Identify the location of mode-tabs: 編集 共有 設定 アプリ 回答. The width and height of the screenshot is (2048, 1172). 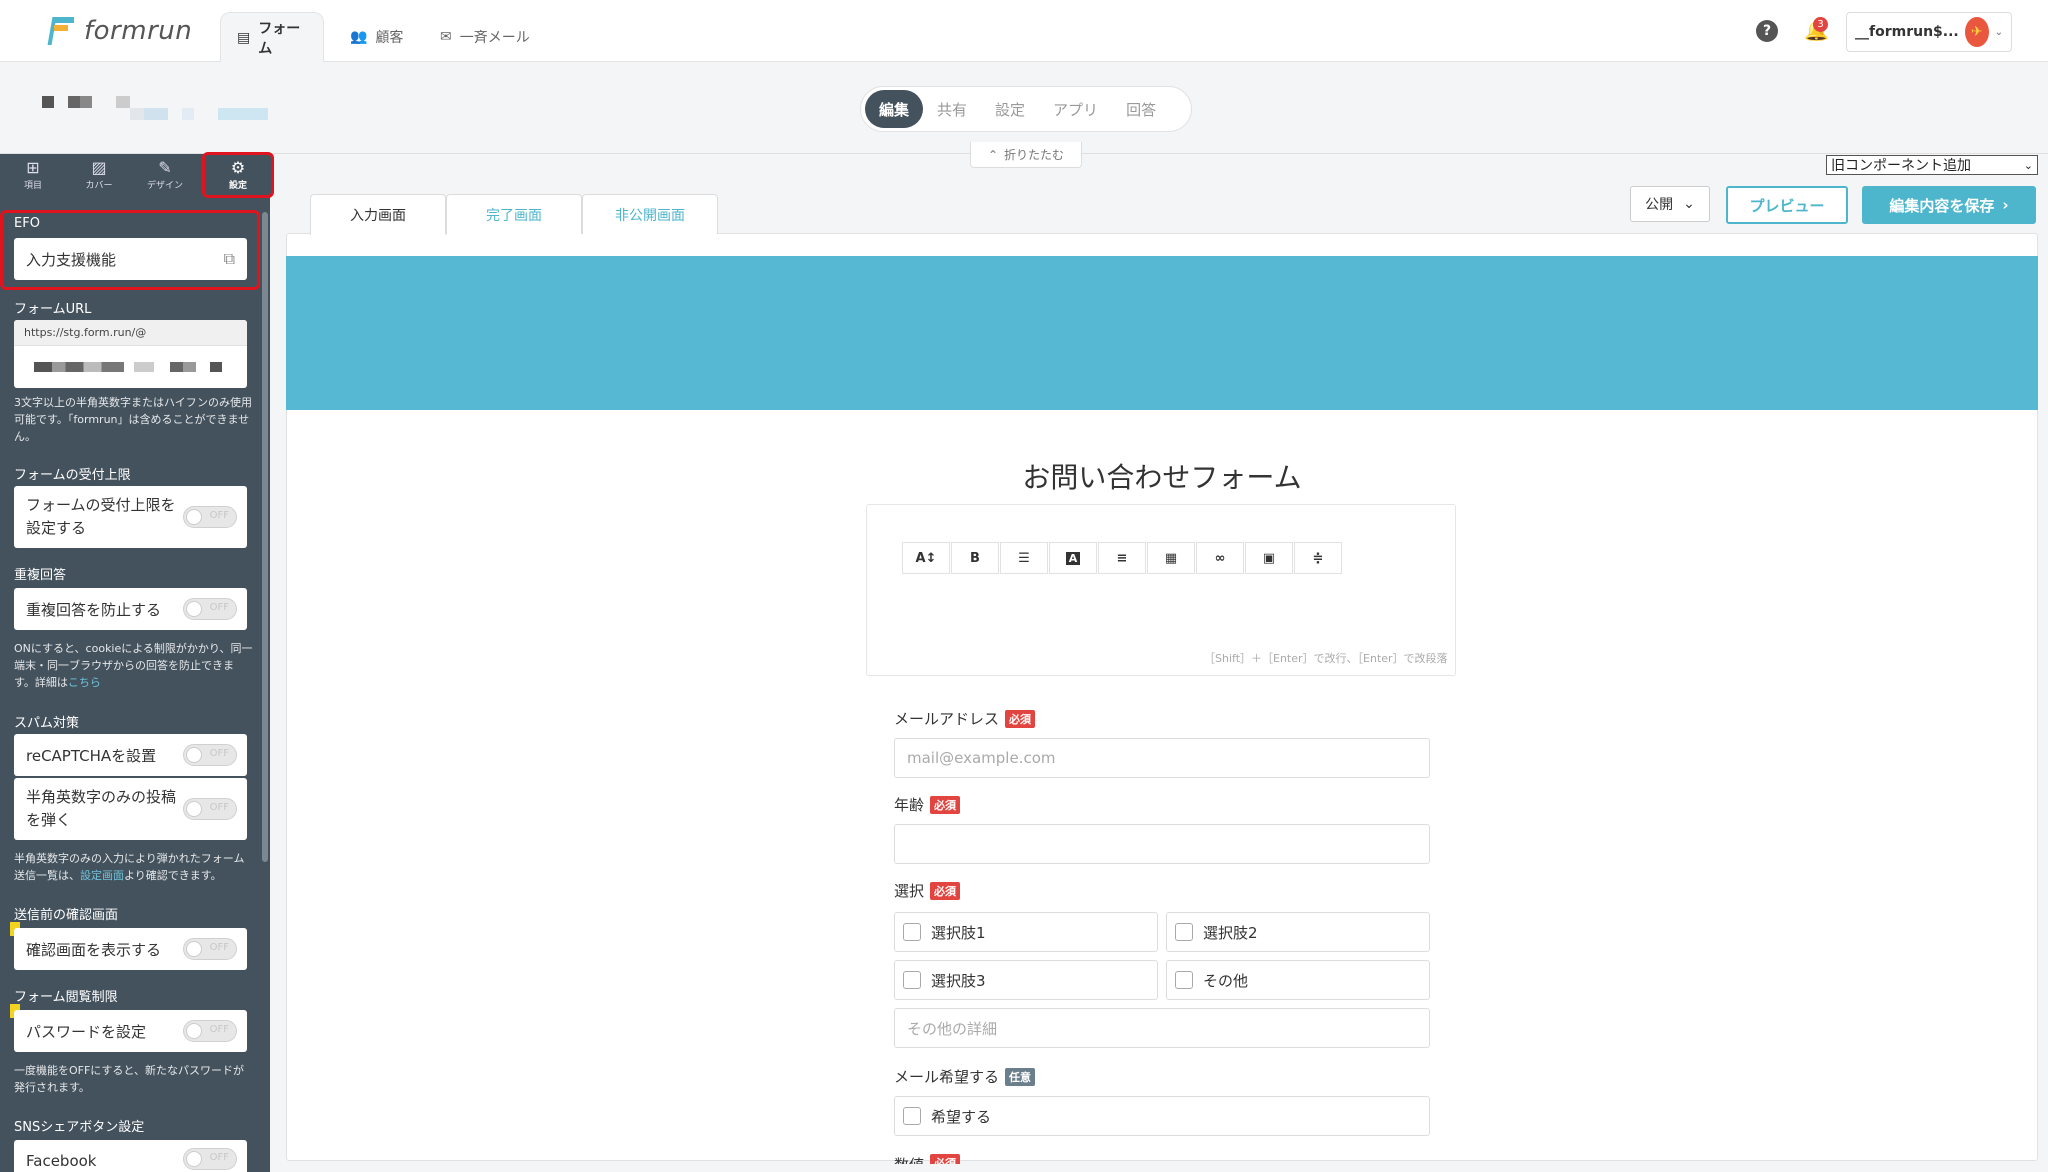
(1026, 109).